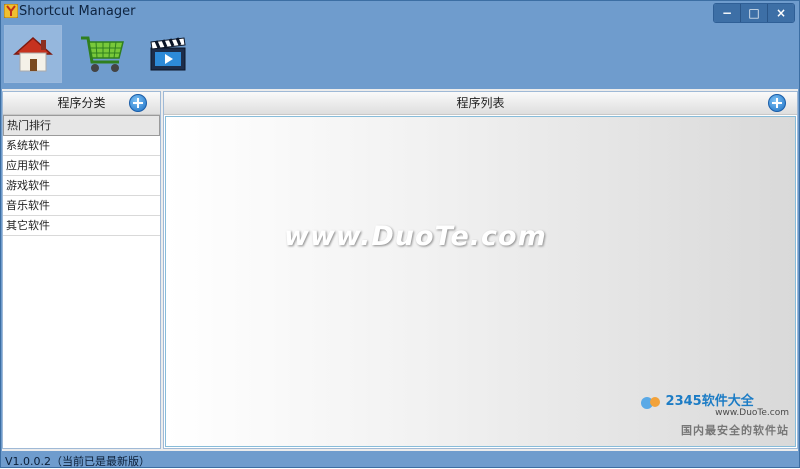 This screenshot has width=800, height=469. I want to click on title-bar: Shortcut Manager − □ ×, so click(400, 12).